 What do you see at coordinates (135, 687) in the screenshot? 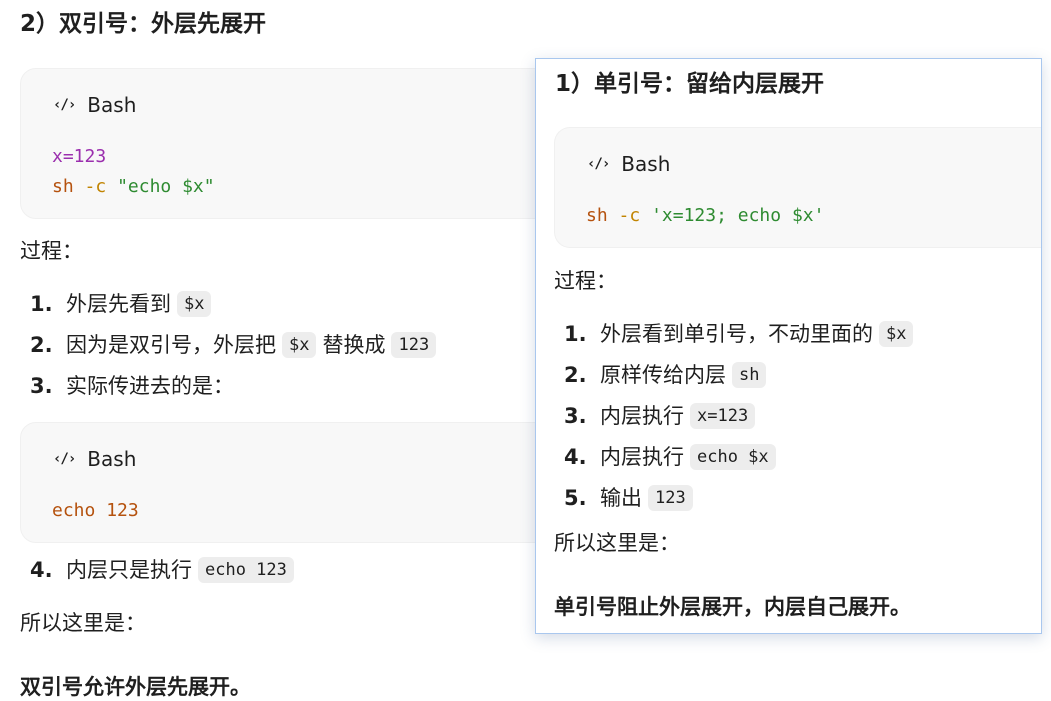
I see `conclusion-text: 双引号允许外层先展开。` at bounding box center [135, 687].